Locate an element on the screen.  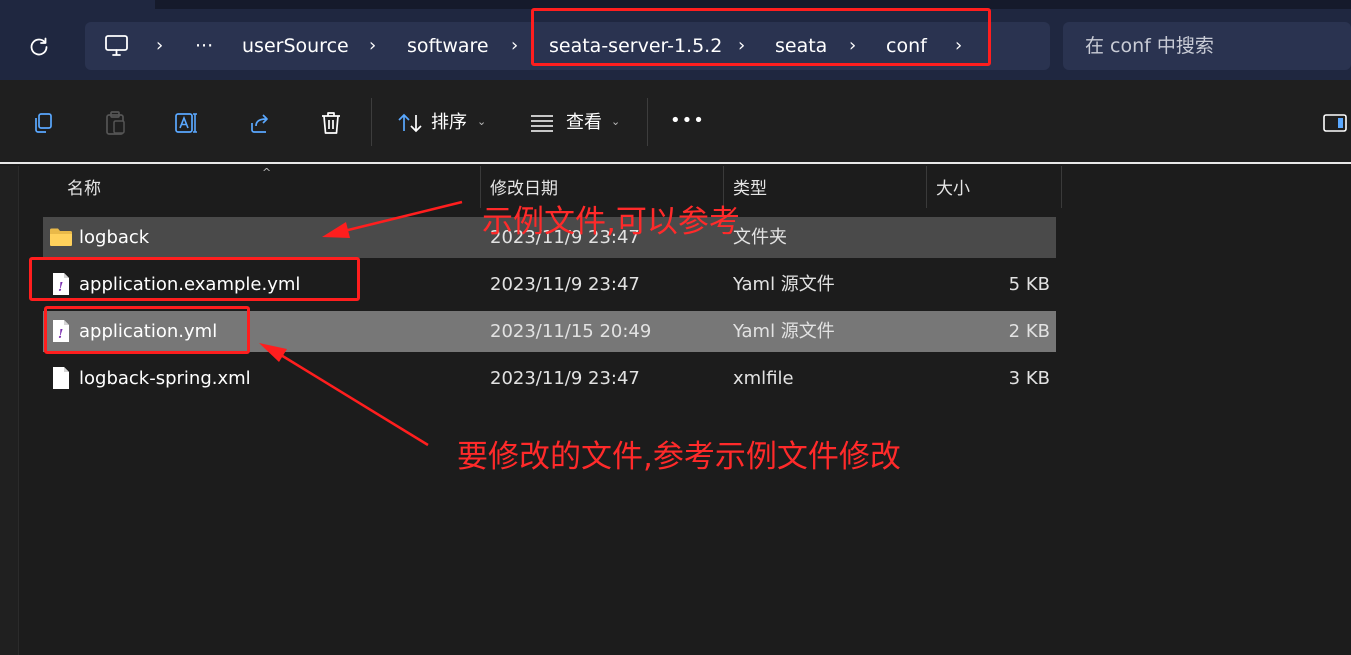
annotation-example-note: 示例文件,可以参考 is located at coordinates (611, 222).